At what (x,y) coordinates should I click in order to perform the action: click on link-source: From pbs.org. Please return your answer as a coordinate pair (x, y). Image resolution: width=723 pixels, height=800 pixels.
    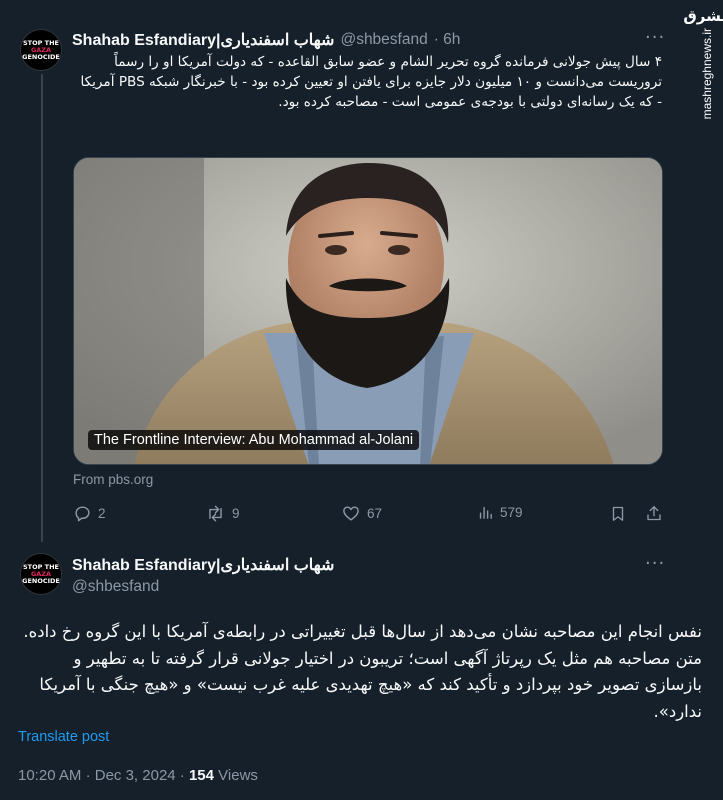
    Looking at the image, I should click on (113, 479).